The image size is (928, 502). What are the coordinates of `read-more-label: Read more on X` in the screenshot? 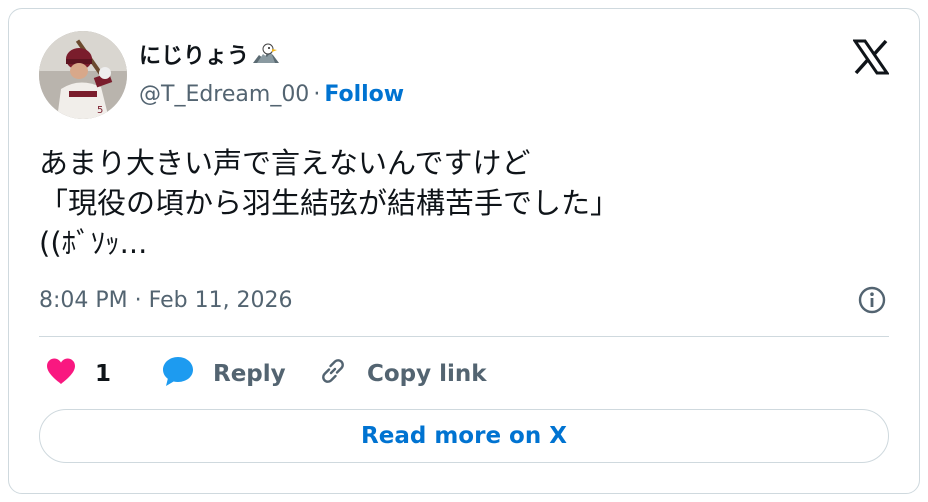 It's located at (464, 436).